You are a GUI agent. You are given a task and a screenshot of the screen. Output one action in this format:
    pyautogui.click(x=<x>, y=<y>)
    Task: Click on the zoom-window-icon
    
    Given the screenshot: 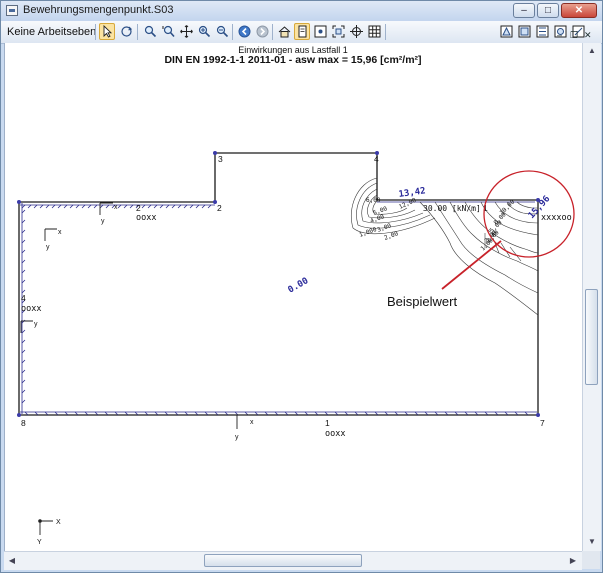 What is the action you would take?
    pyautogui.click(x=168, y=31)
    